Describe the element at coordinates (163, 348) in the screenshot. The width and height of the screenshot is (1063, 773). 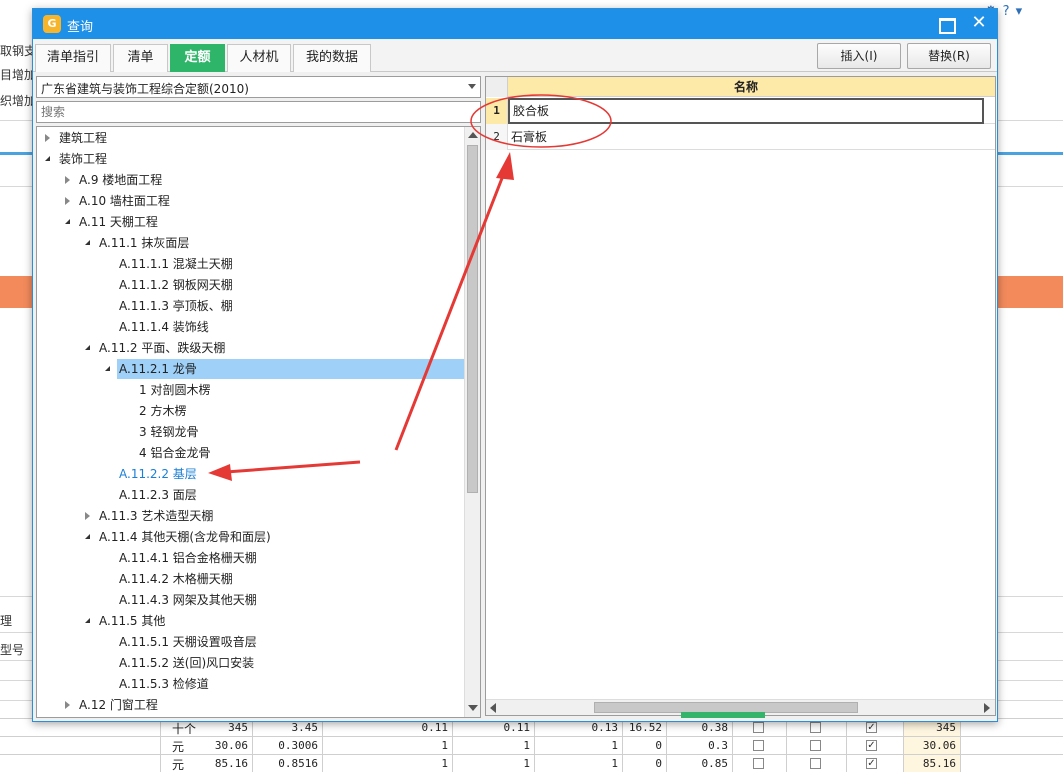
I see `tree-node: A.11.2 平面、跌级天棚` at that location.